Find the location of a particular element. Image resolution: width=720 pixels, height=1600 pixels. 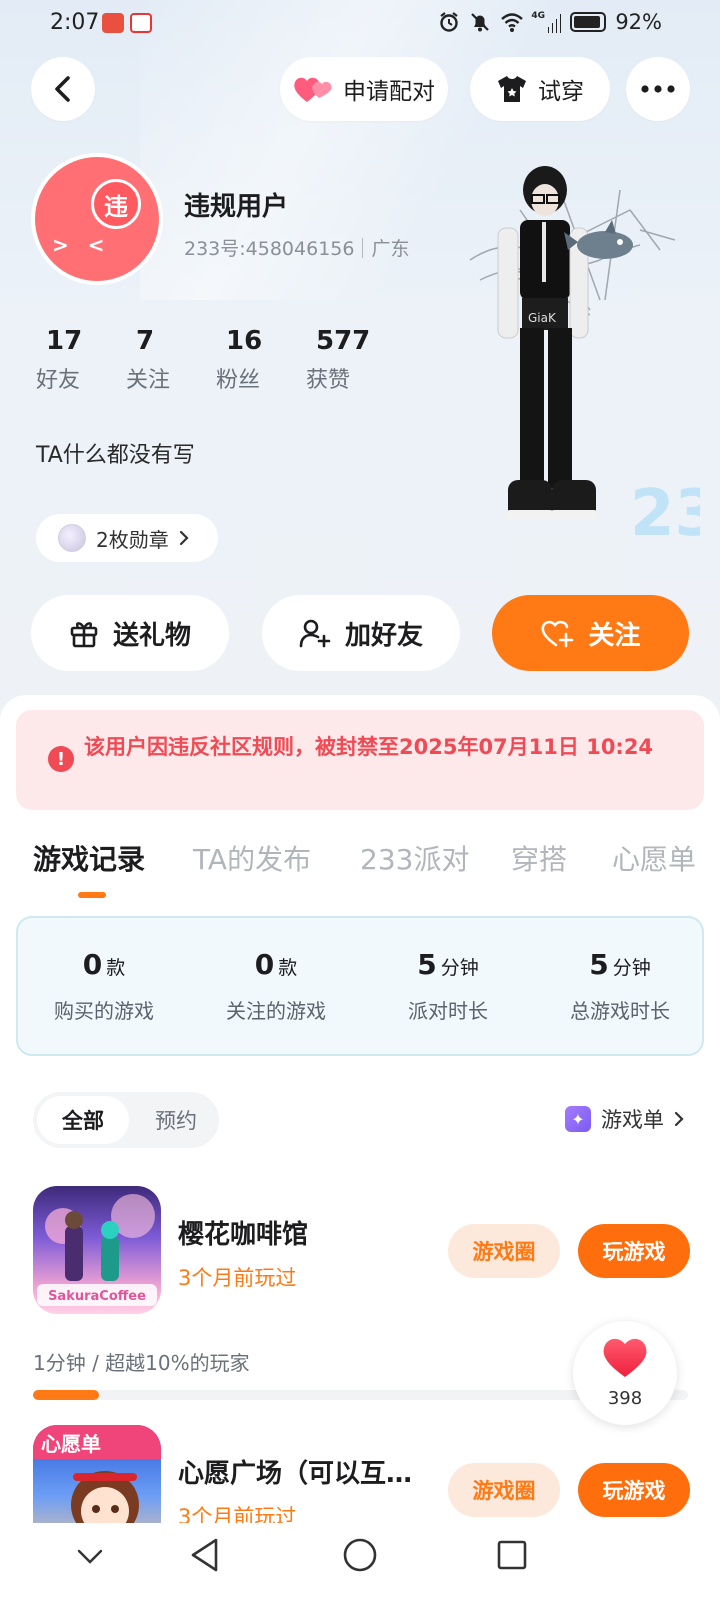

badges-button: 2枚勋章 is located at coordinates (127, 538).